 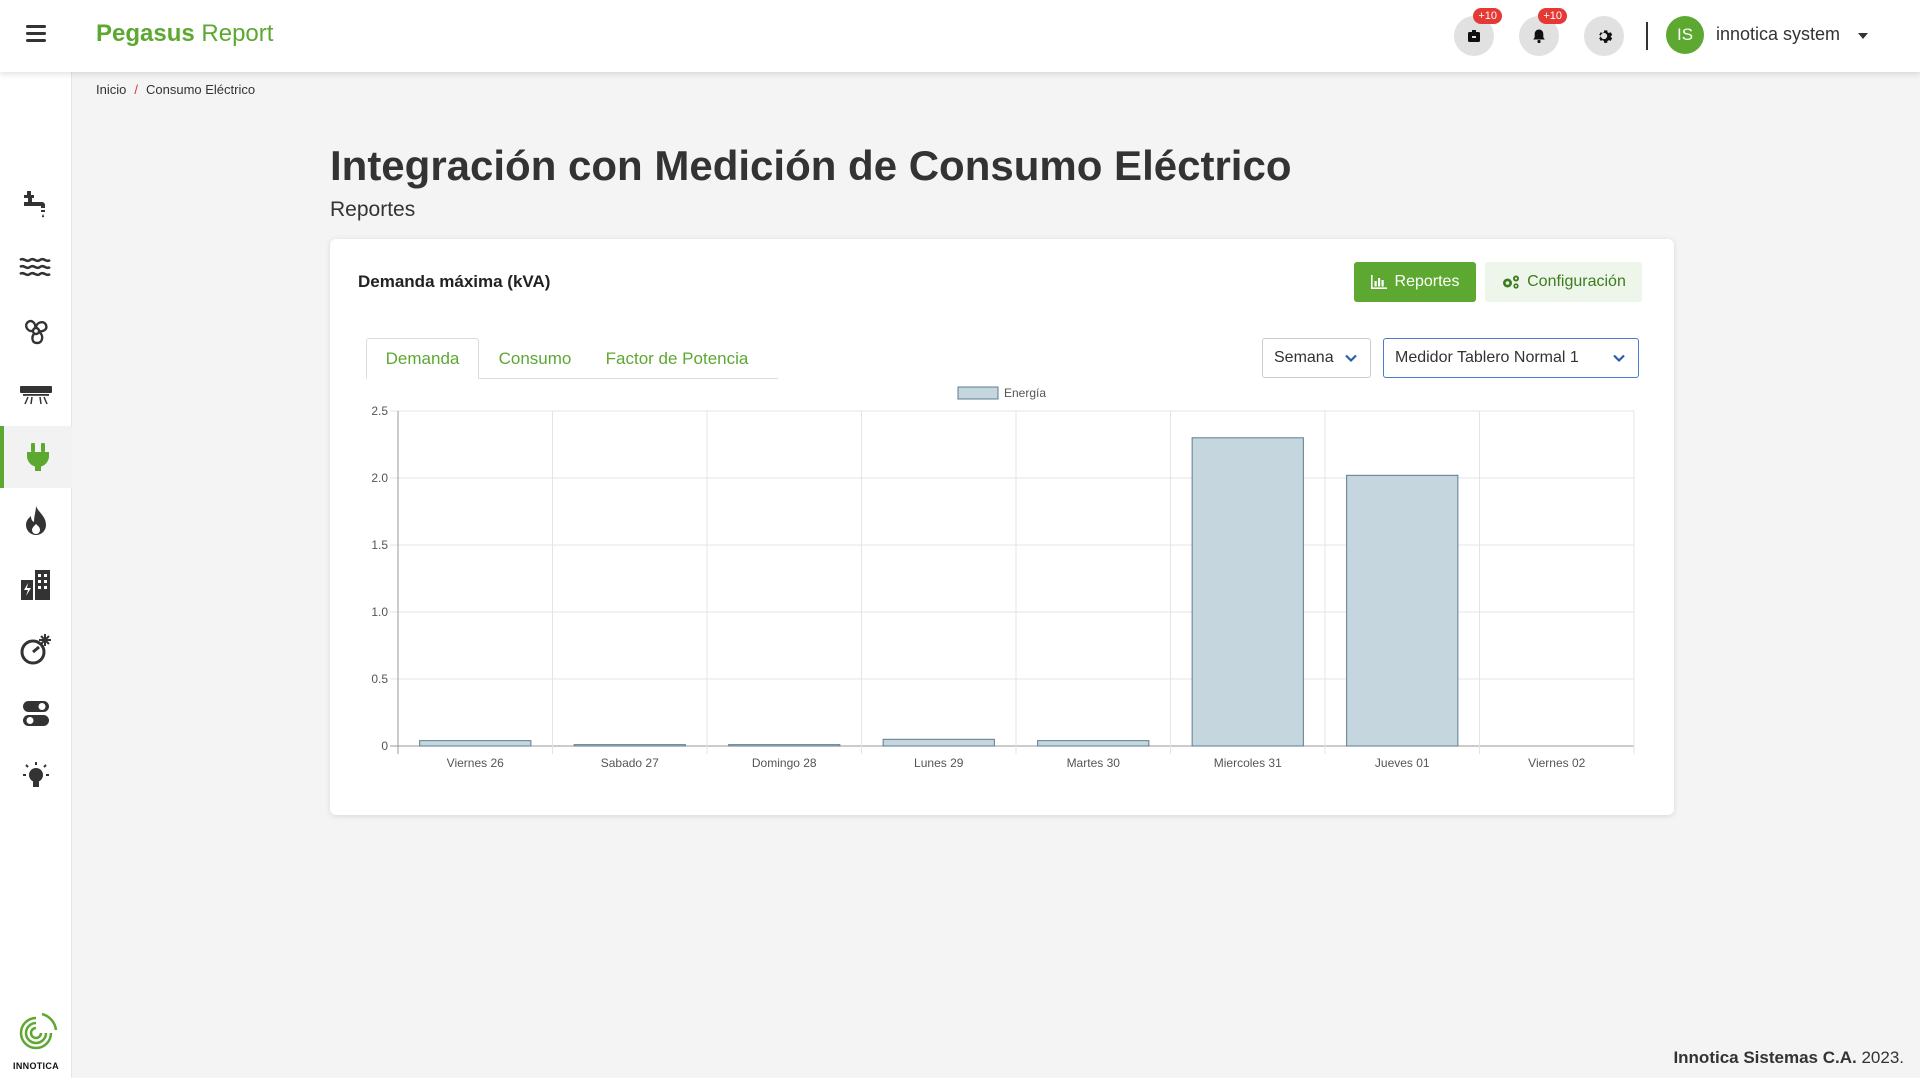 I want to click on sidebar-item-ventilation, so click(x=36, y=331).